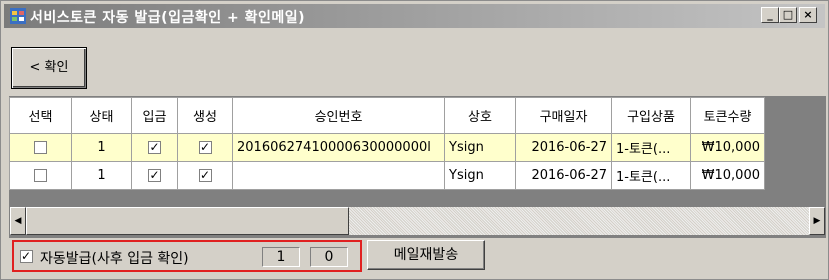  I want to click on col-header-created: 생성, so click(205, 115).